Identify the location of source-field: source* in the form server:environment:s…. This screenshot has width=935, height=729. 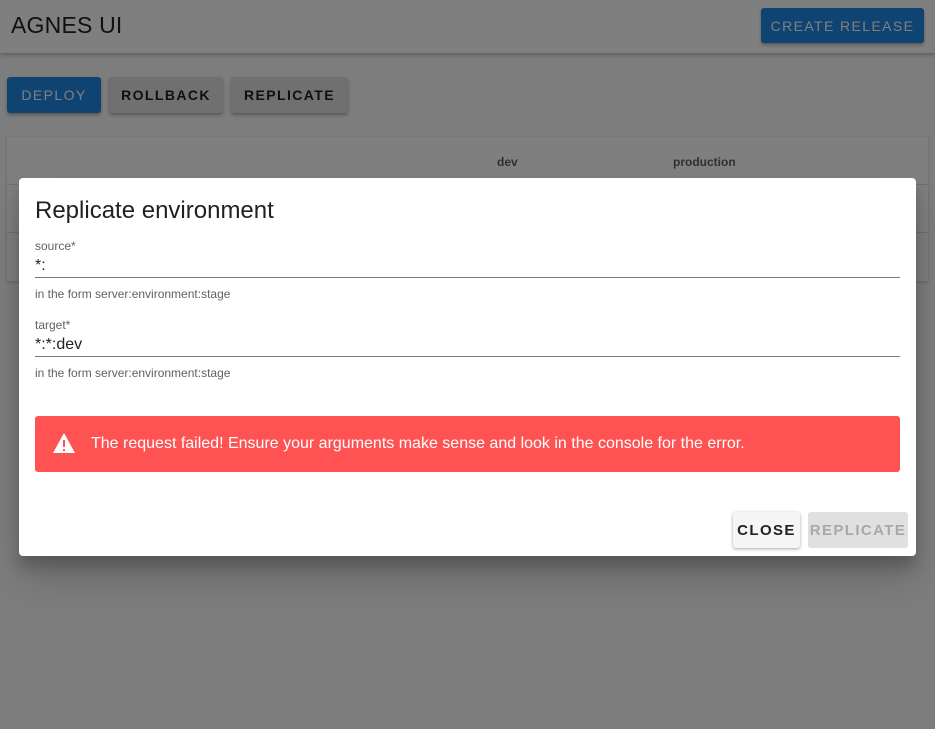
(467, 270).